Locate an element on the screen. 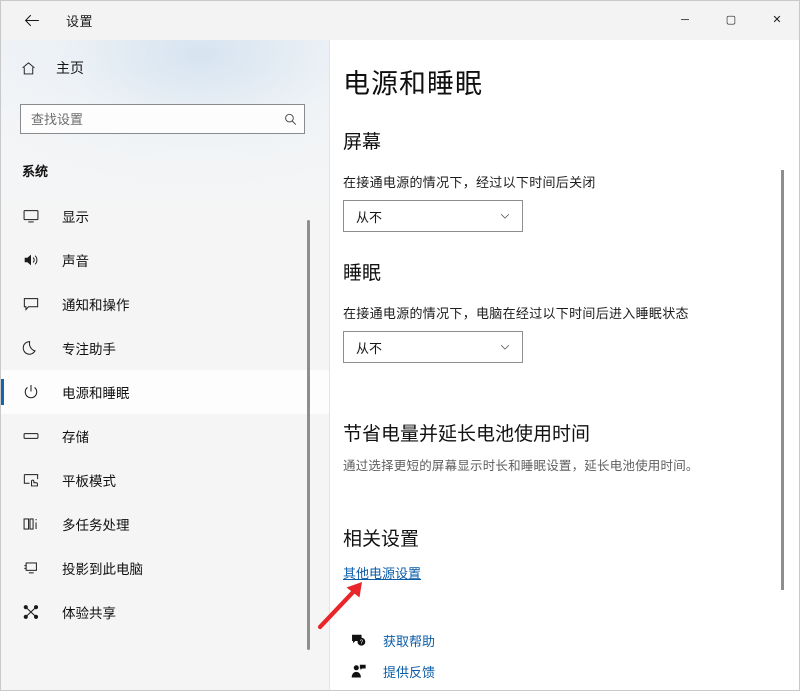  project-icon is located at coordinates (34, 568).